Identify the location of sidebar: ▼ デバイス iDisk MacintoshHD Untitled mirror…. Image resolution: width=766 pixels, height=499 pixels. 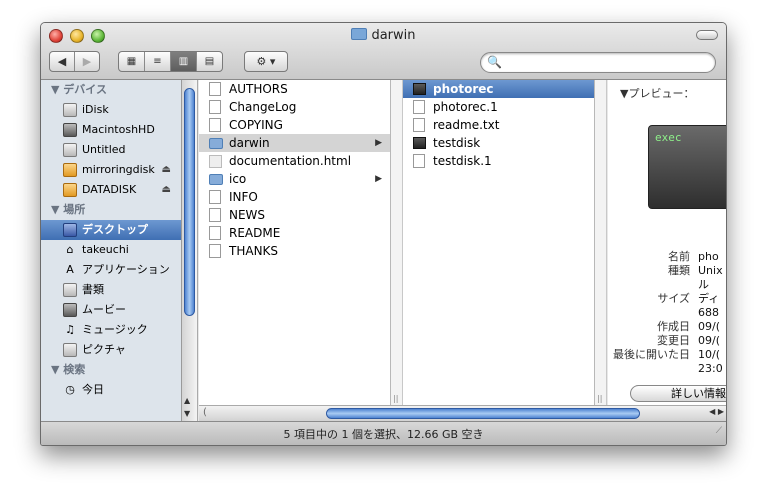
(111, 250).